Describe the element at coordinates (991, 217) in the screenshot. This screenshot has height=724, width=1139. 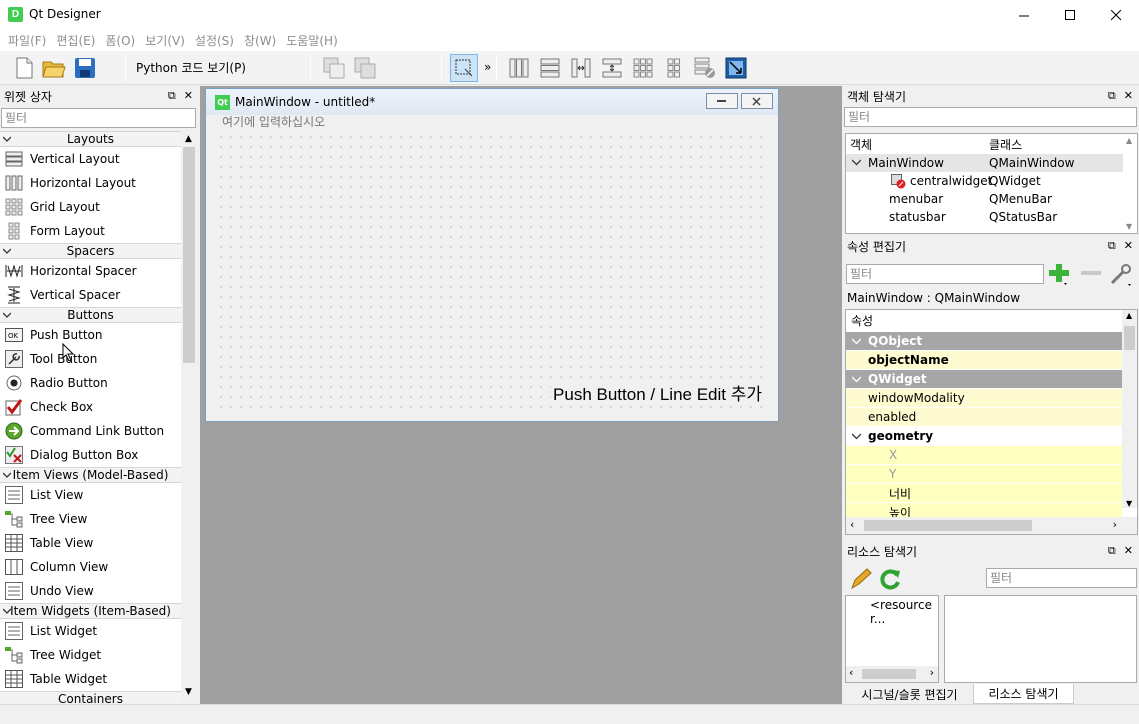
I see `object-tree-row: statusbar QStatusBar` at that location.